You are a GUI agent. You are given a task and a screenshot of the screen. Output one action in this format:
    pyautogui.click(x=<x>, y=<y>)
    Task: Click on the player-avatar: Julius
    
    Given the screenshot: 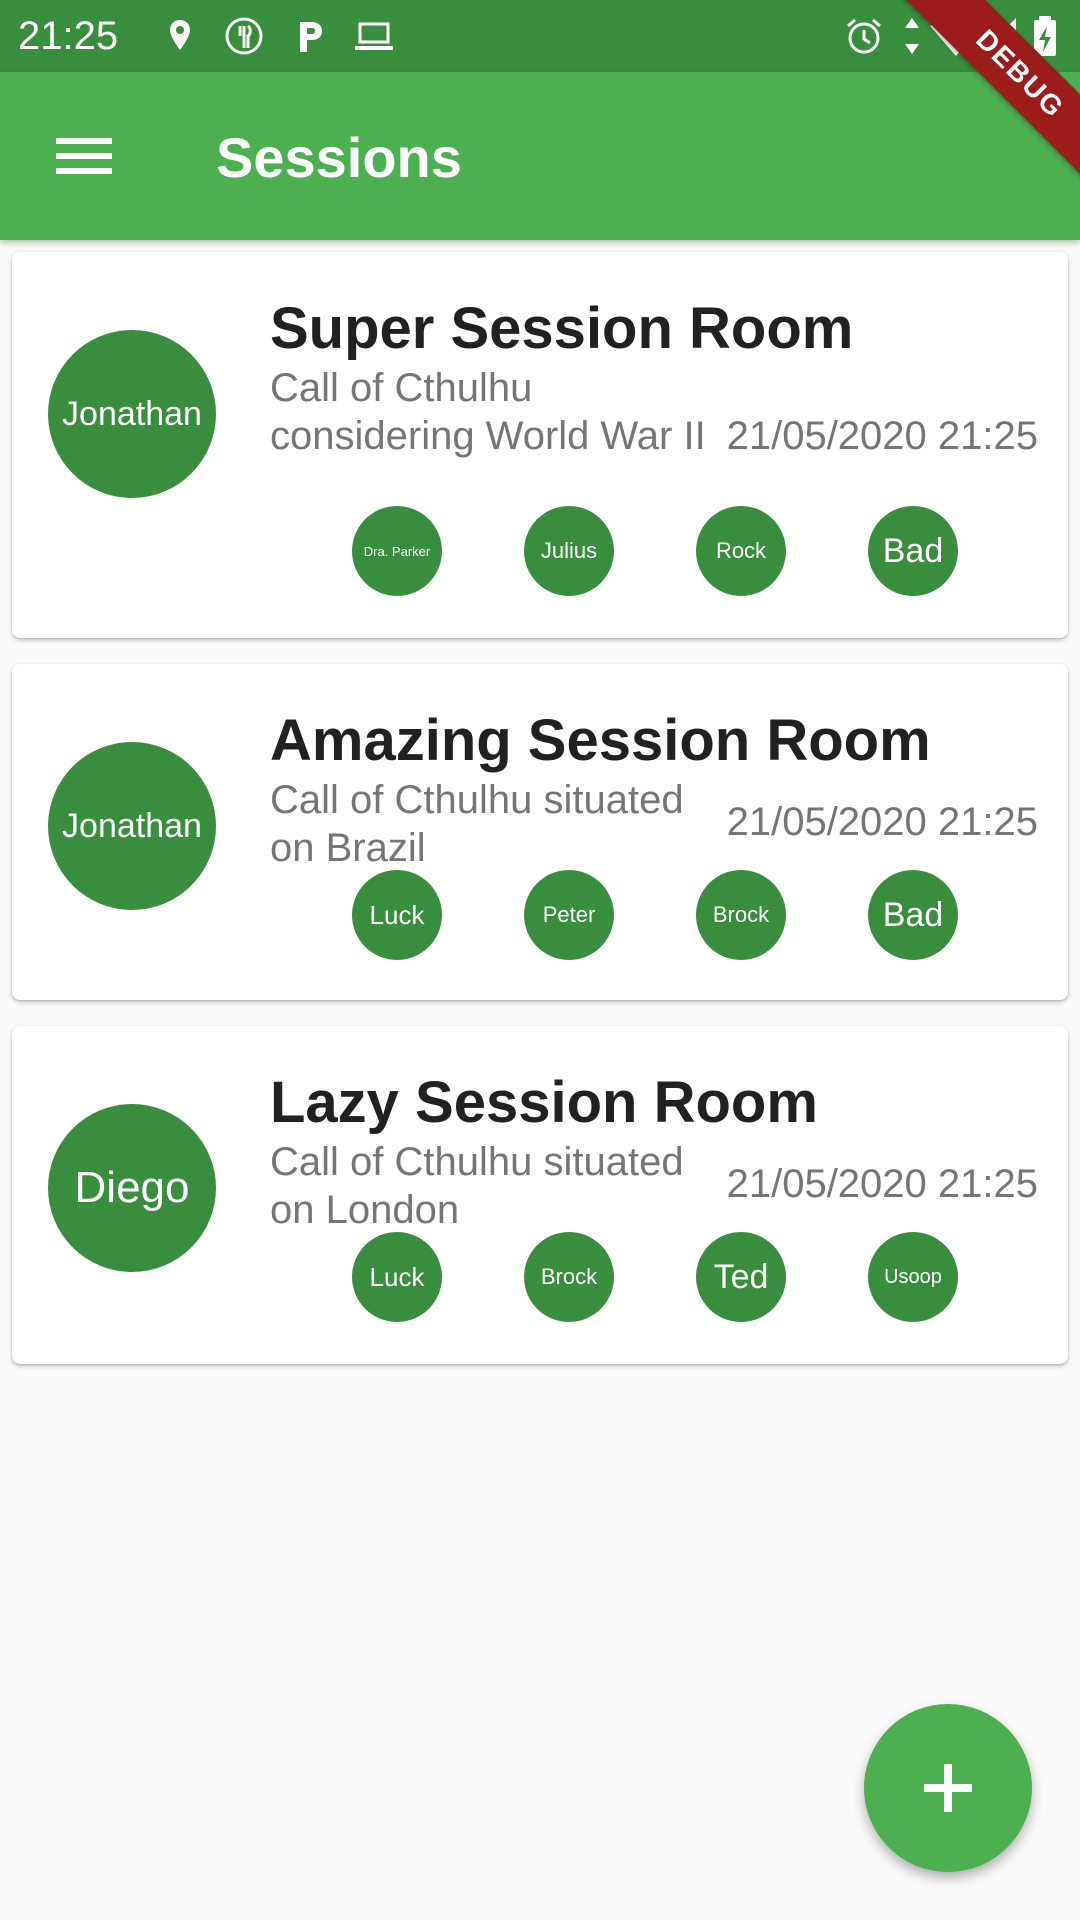 What is the action you would take?
    pyautogui.click(x=569, y=551)
    